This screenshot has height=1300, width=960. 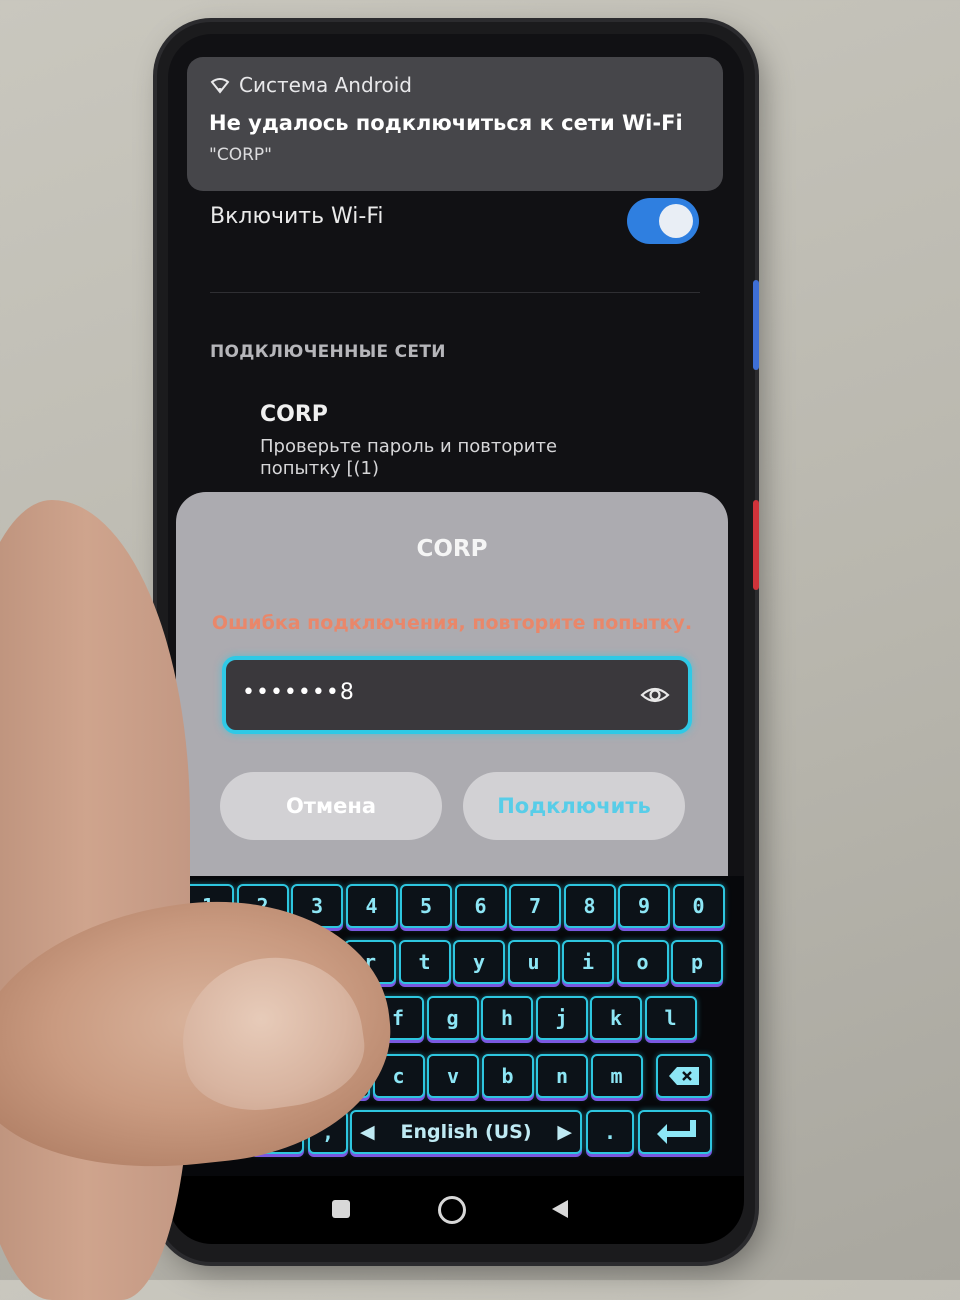 I want to click on dialog-title: CORP, so click(x=452, y=549).